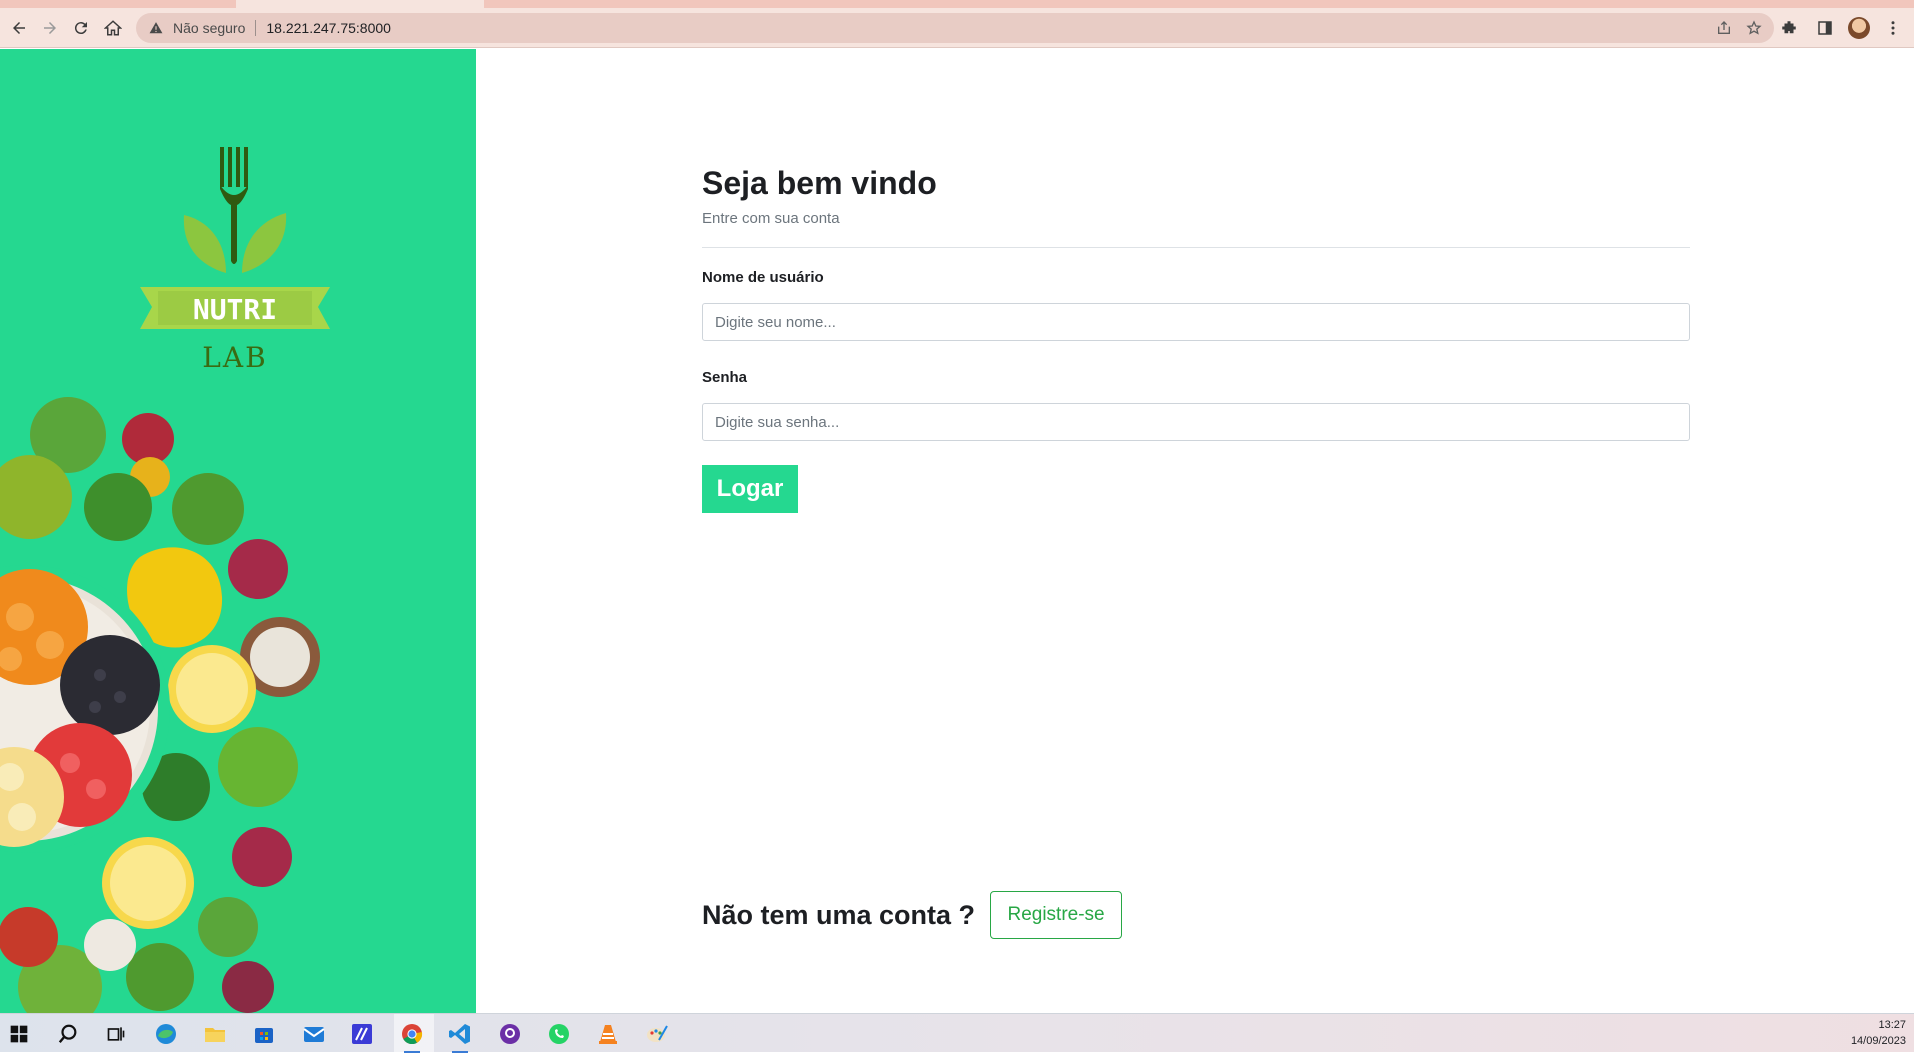 The width and height of the screenshot is (1914, 1053). I want to click on address-bar: Não seguro 18.221.247.75:8000, so click(955, 28).